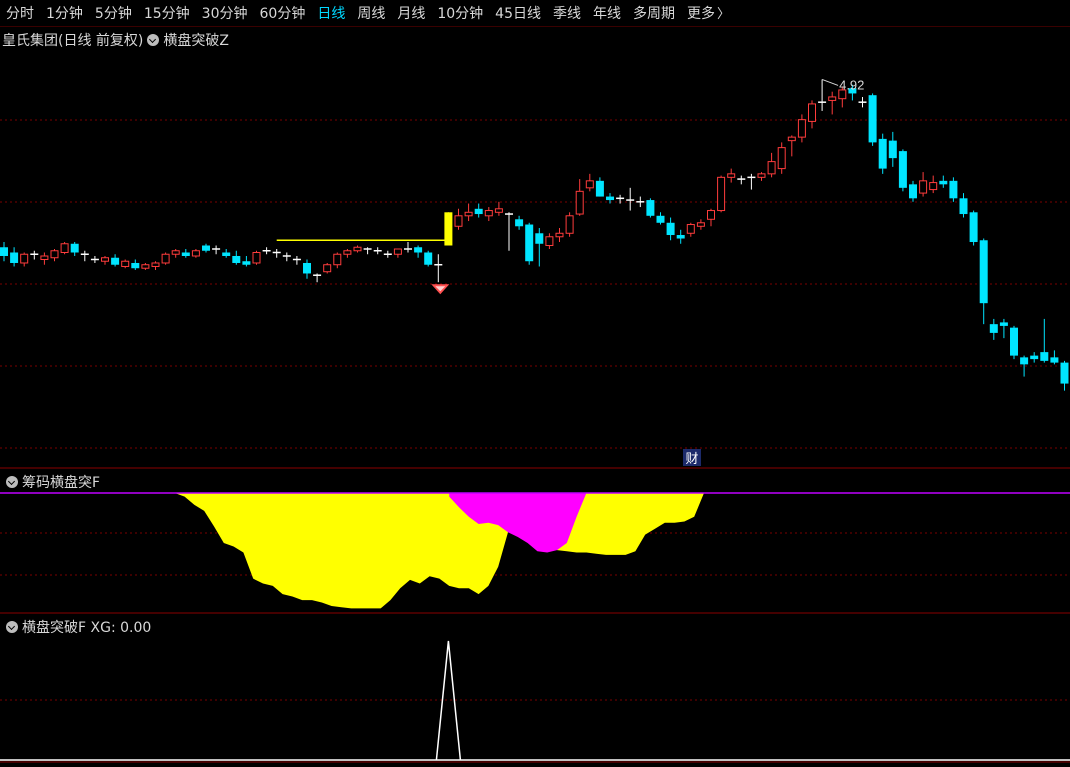 The height and width of the screenshot is (767, 1070). I want to click on period-tab-10: 45日线, so click(518, 13).